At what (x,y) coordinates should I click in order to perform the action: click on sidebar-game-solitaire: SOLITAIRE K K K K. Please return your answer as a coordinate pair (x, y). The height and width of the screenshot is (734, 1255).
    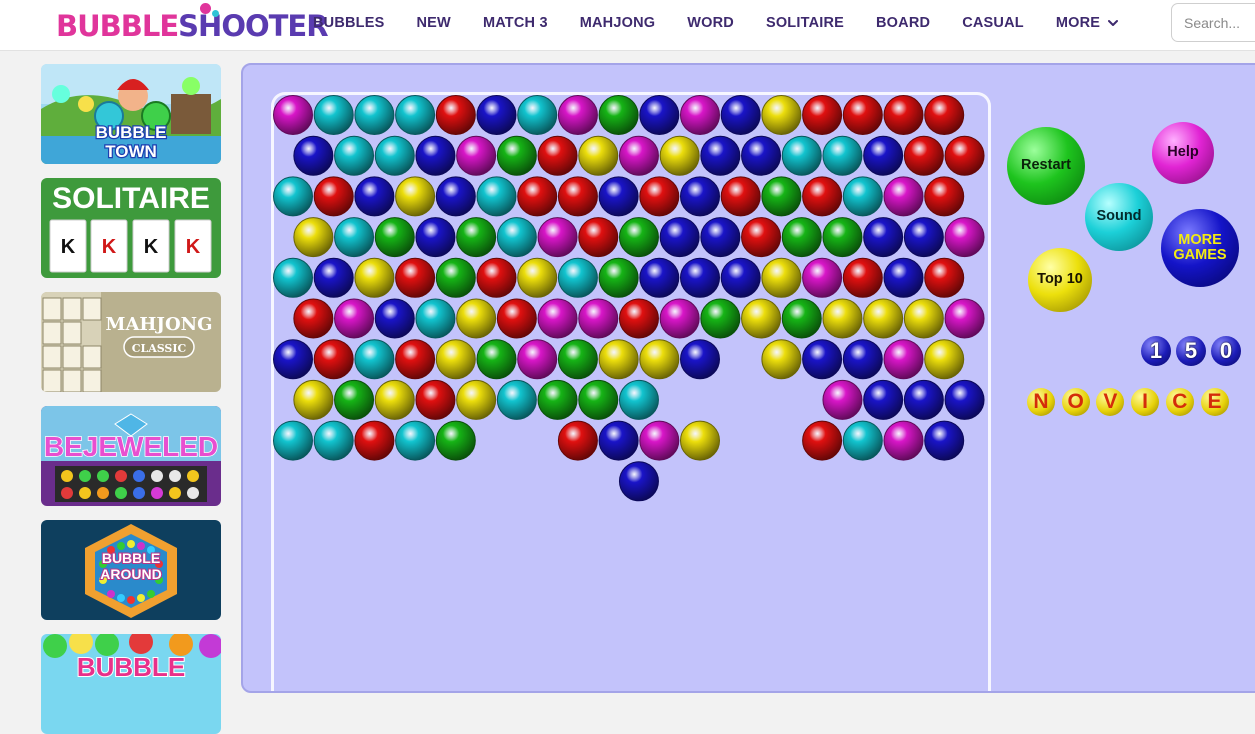
    Looking at the image, I should click on (131, 228).